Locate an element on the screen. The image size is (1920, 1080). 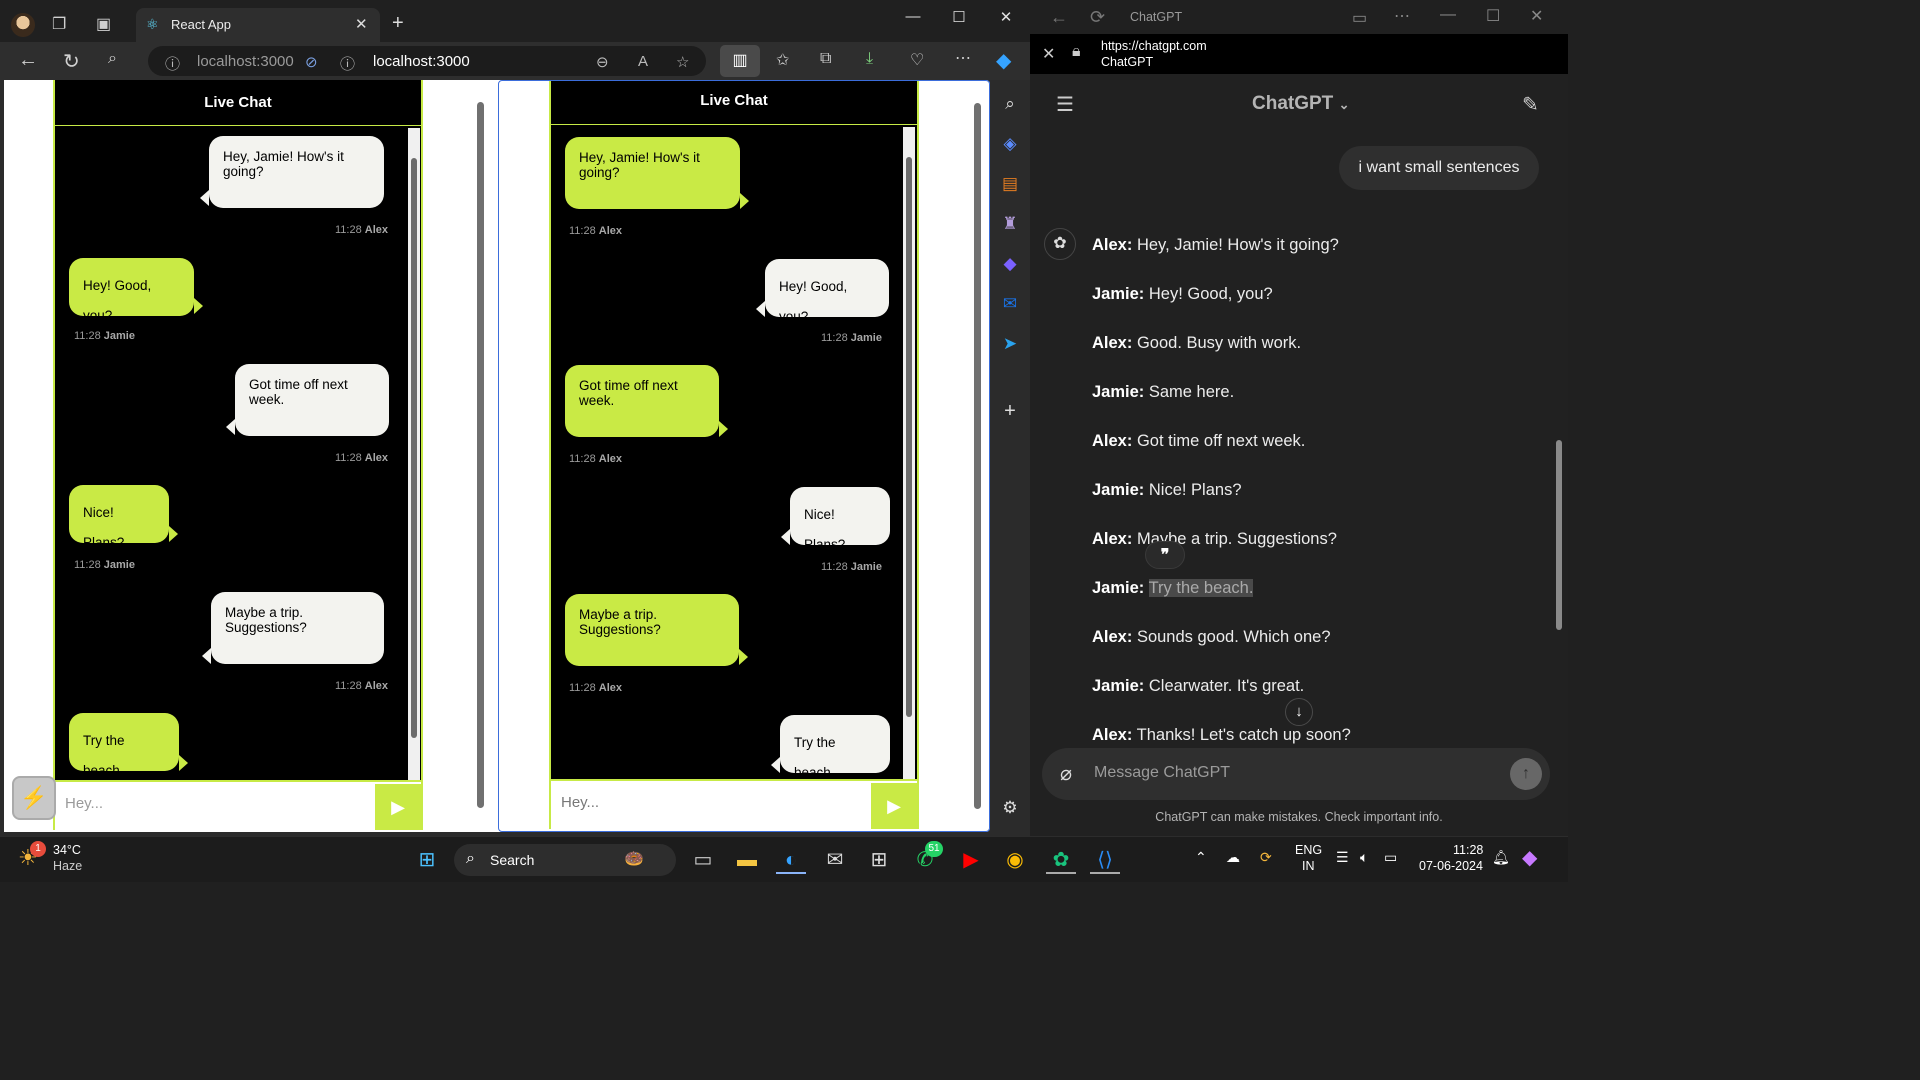
info-icon-2: ⓘ is located at coordinates (347, 63).